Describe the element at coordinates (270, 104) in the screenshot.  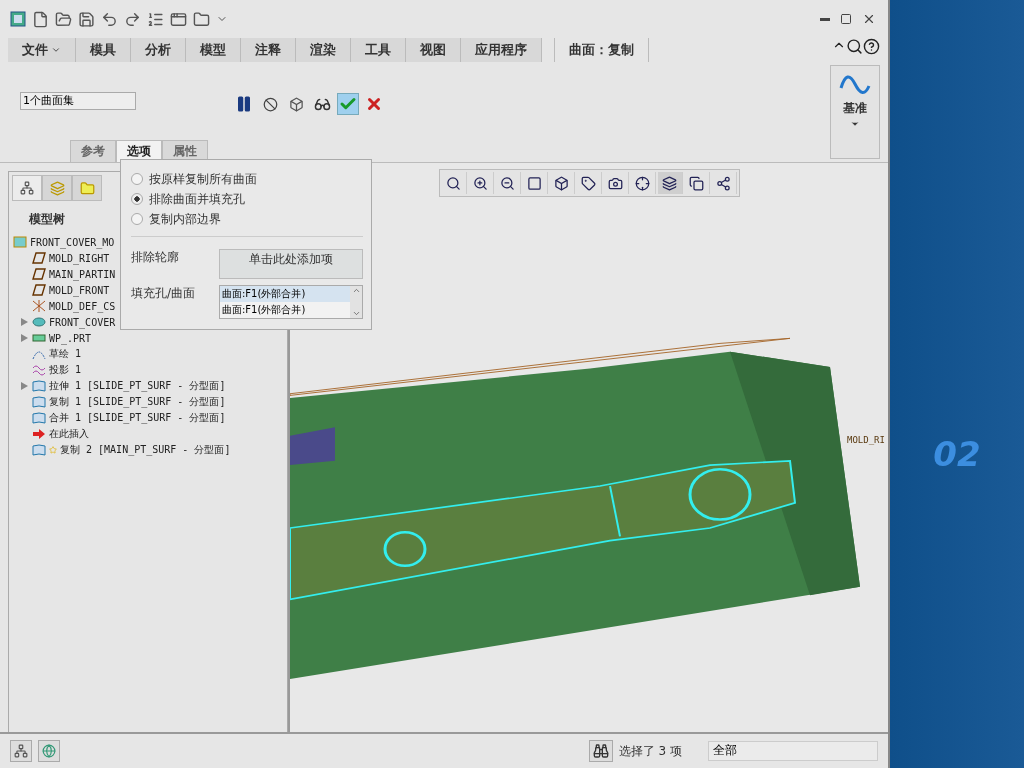
I see `ban-icon` at that location.